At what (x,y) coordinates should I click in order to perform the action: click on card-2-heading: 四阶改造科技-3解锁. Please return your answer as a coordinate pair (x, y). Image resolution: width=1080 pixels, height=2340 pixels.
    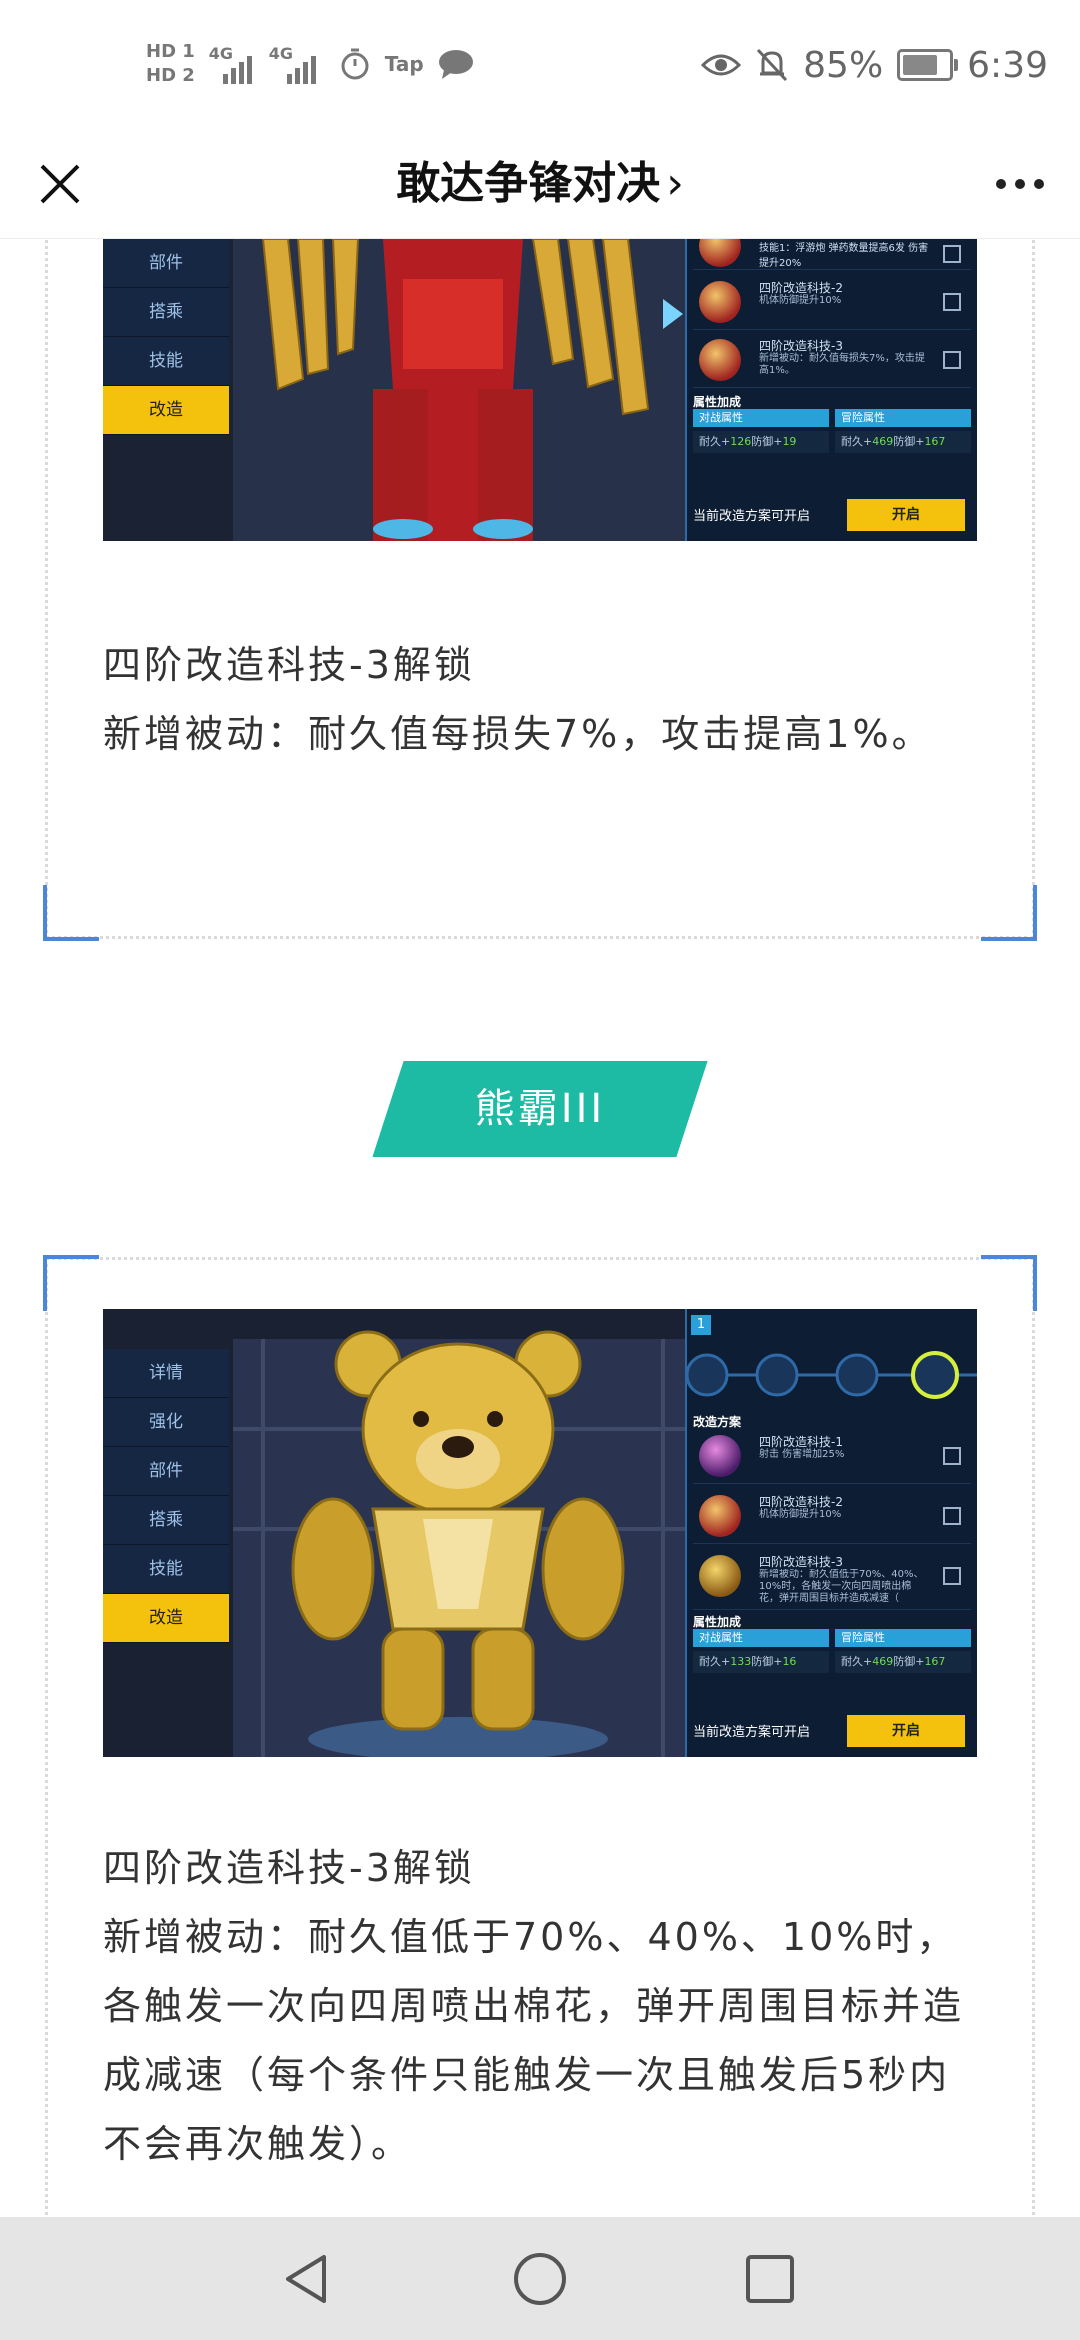
    Looking at the image, I should click on (289, 1868).